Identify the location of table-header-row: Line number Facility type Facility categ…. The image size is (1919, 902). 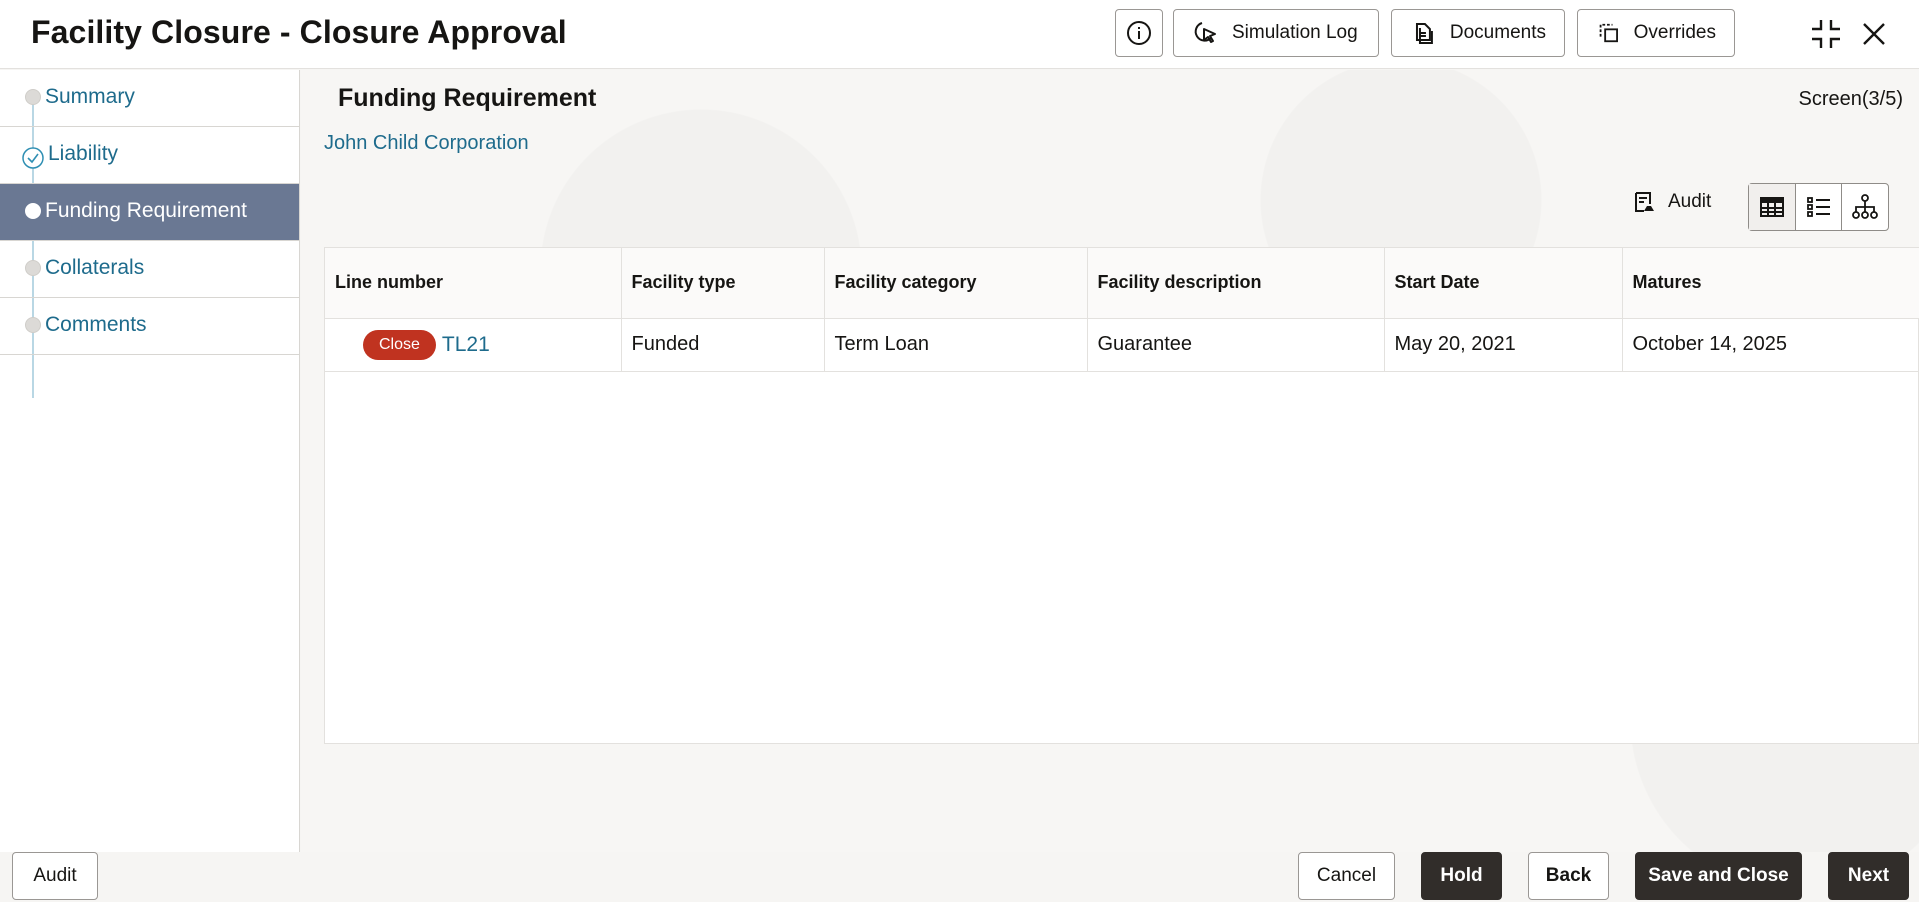
(1122, 283).